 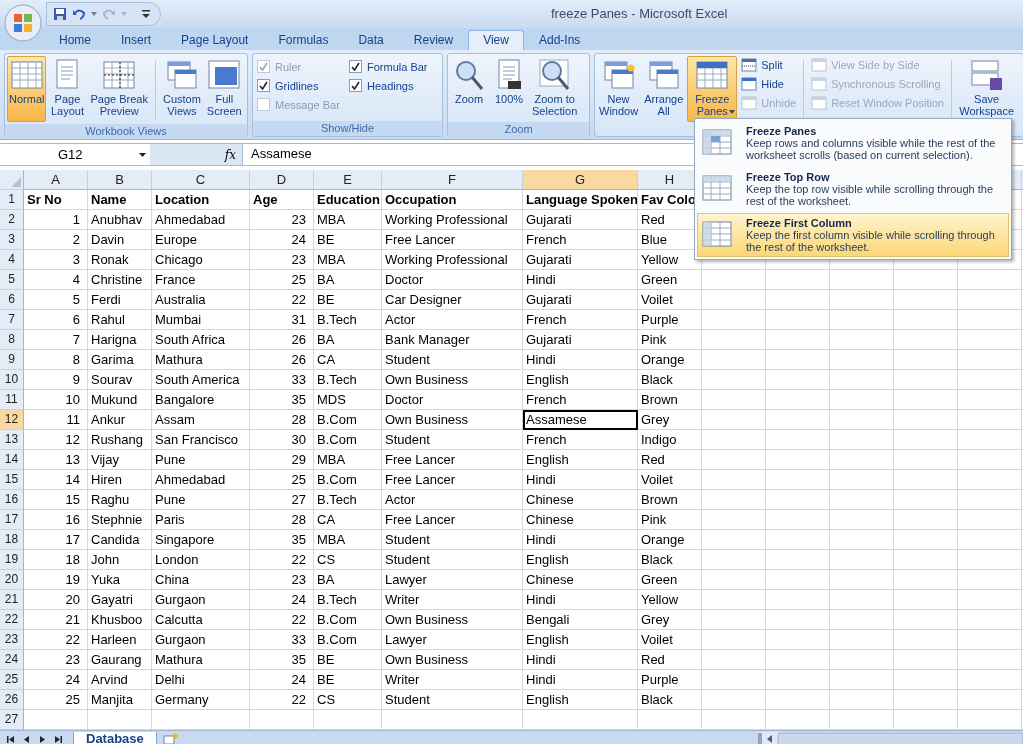 What do you see at coordinates (12, 520) in the screenshot?
I see `row-header: 17` at bounding box center [12, 520].